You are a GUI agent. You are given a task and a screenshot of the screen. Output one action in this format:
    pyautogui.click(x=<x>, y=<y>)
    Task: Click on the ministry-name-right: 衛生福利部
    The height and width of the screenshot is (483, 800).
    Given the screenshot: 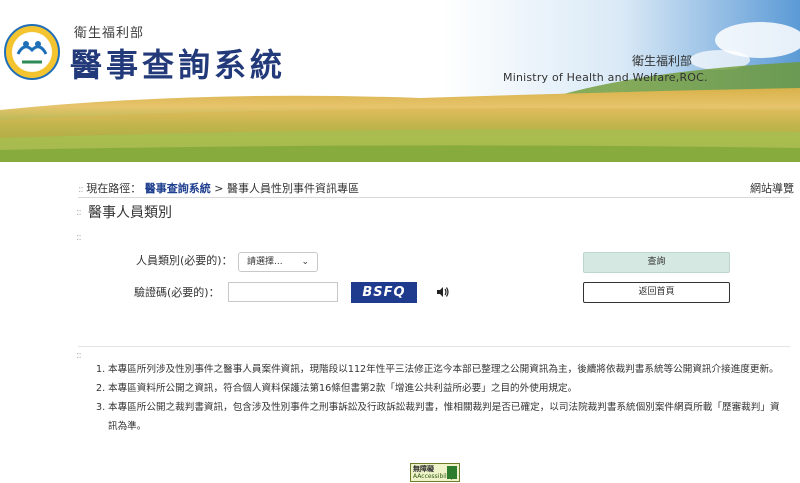 What is the action you would take?
    pyautogui.click(x=662, y=61)
    